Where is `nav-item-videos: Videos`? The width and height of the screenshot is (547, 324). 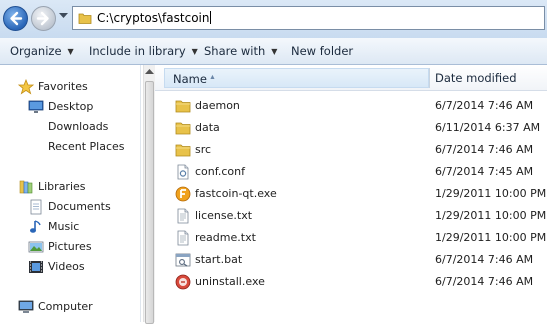 nav-item-videos: Videos is located at coordinates (70, 267).